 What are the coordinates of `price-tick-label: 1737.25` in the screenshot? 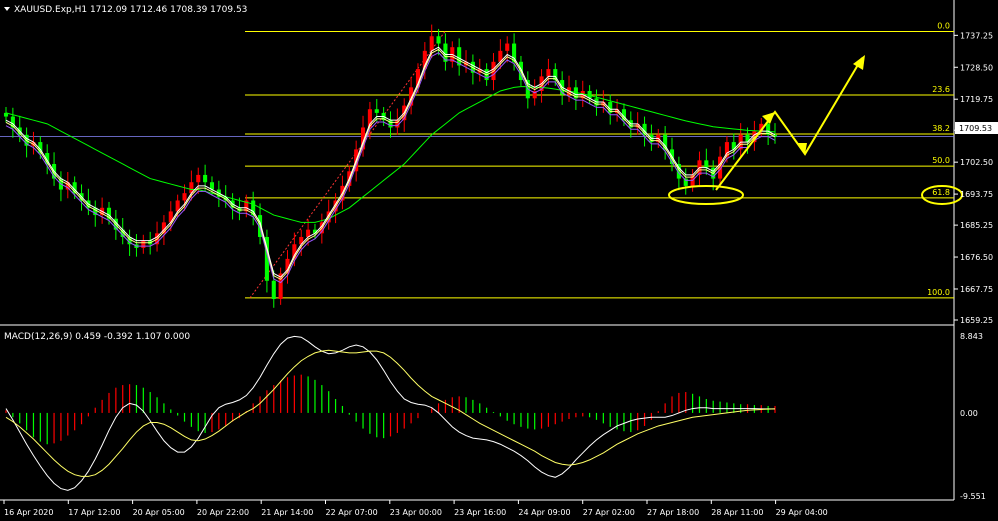 It's located at (976, 35).